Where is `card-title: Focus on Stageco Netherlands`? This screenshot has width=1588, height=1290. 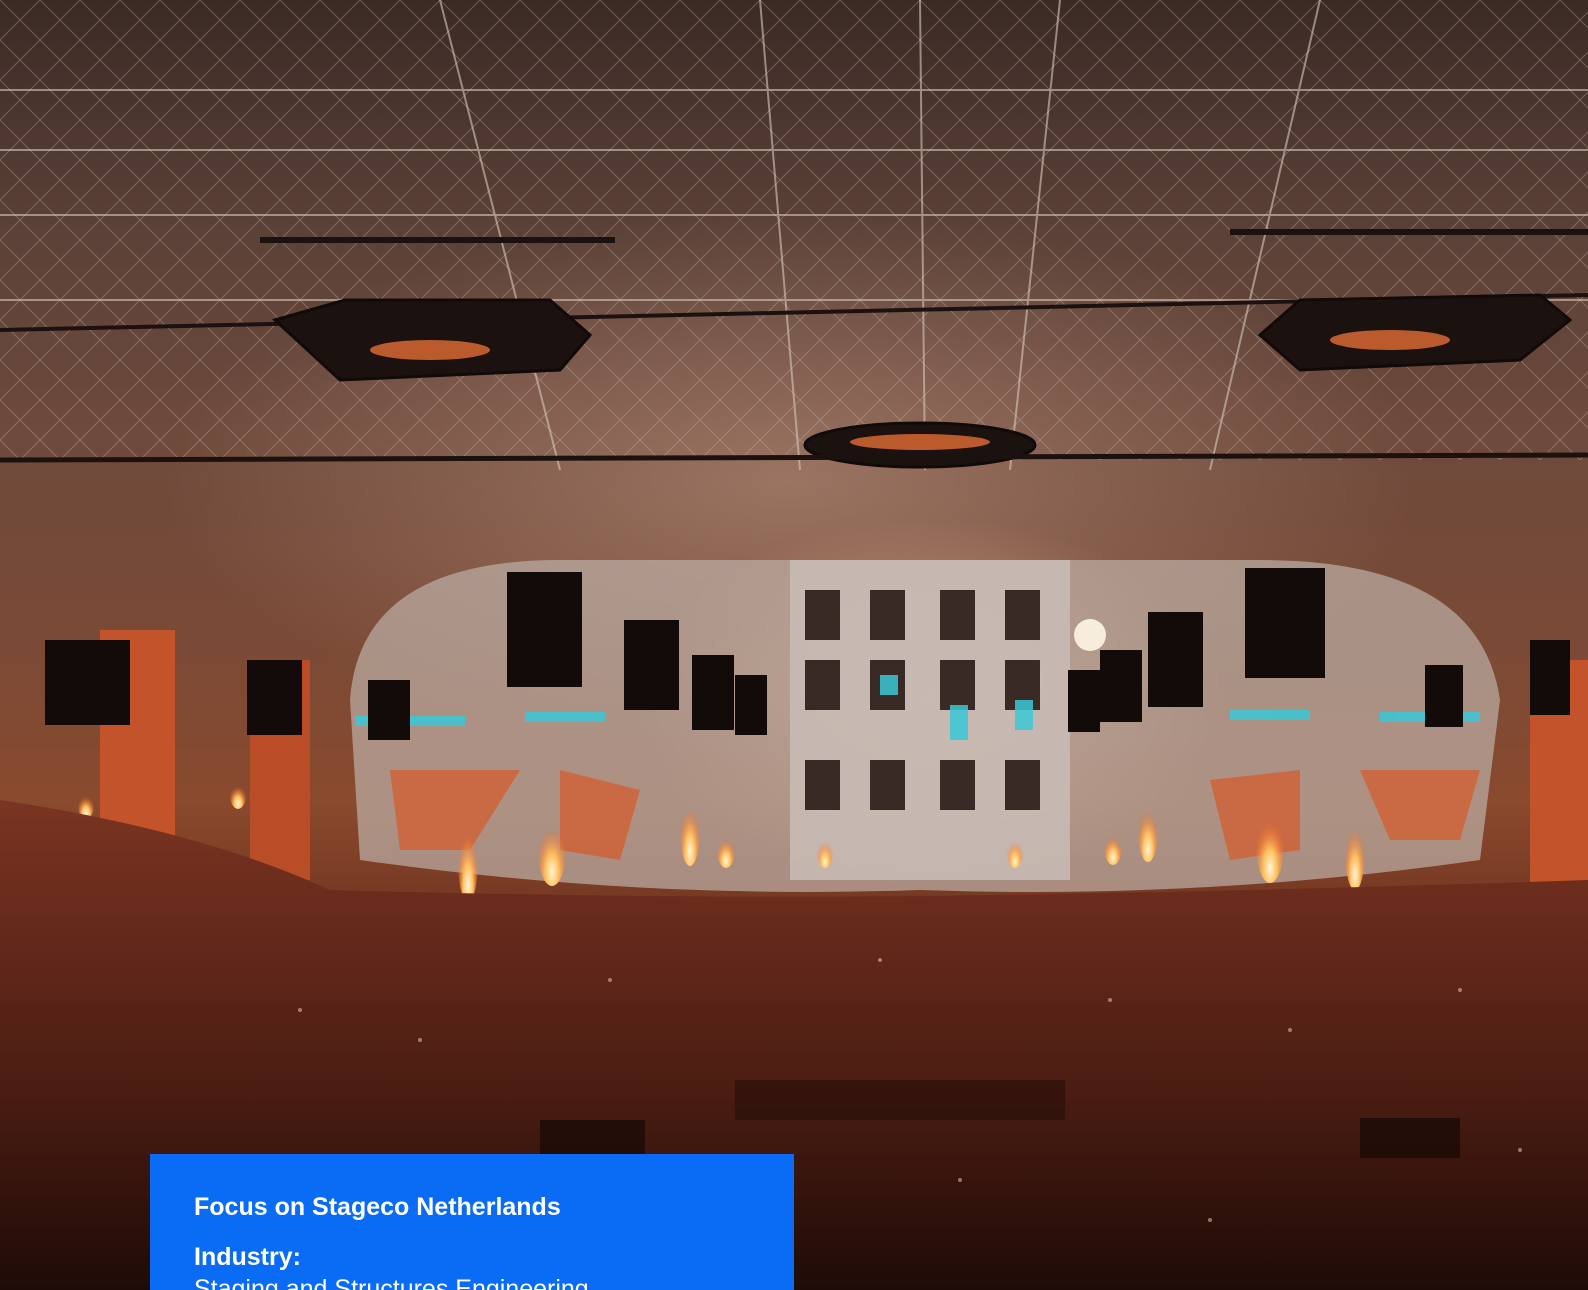
card-title: Focus on Stageco Netherlands is located at coordinates (377, 1207).